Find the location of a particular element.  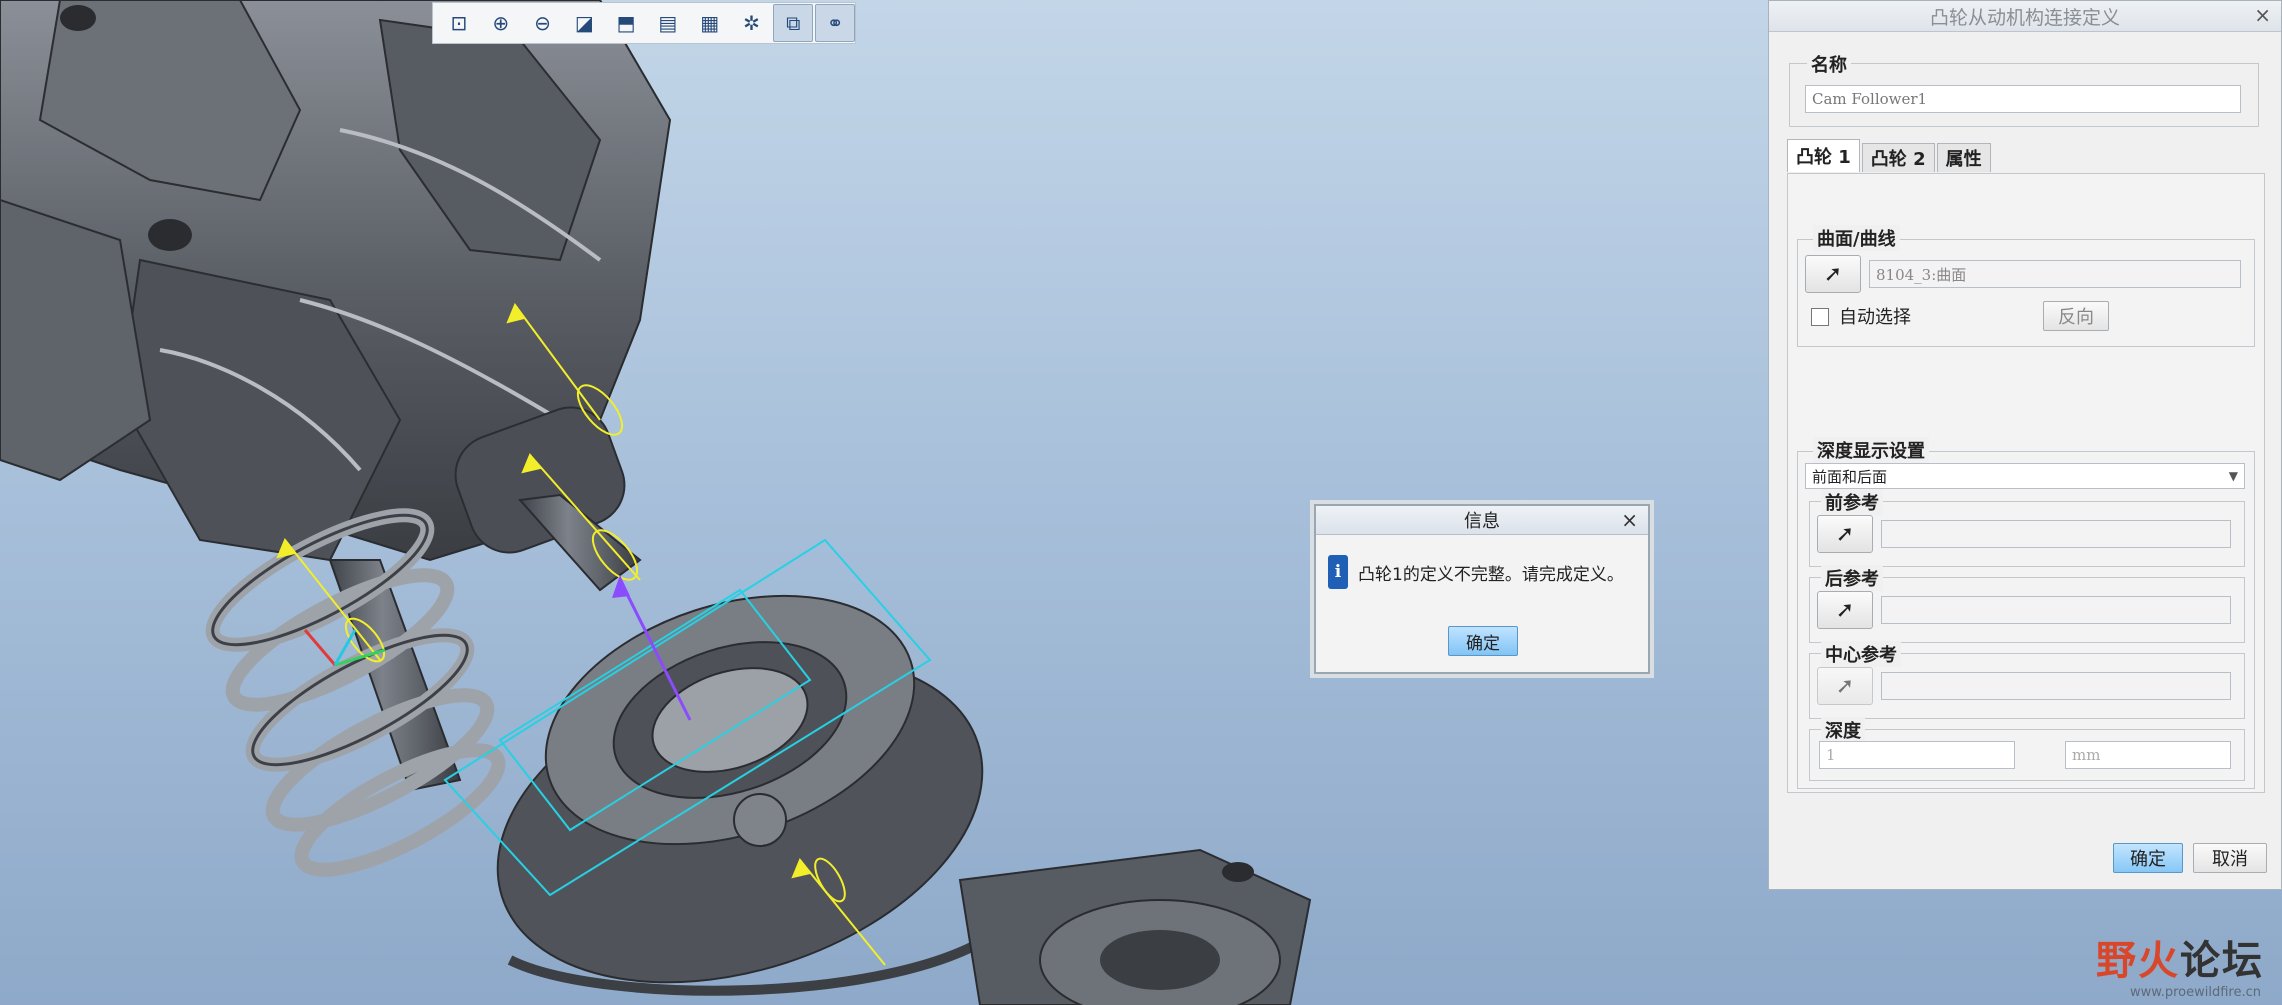

datum-display-button: ✲ is located at coordinates (752, 23).